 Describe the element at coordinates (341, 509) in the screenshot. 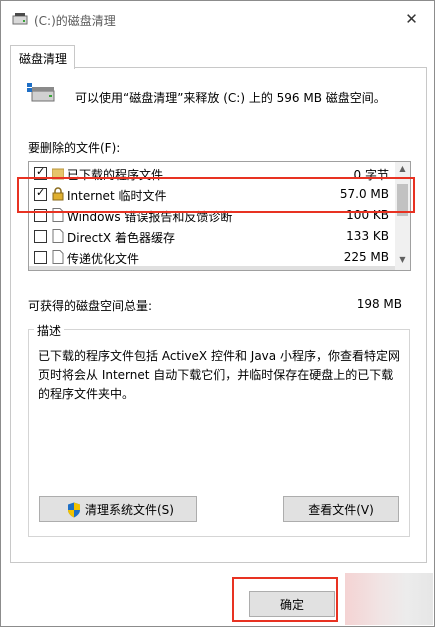

I see `view-files-button: 查看文件(V)` at that location.